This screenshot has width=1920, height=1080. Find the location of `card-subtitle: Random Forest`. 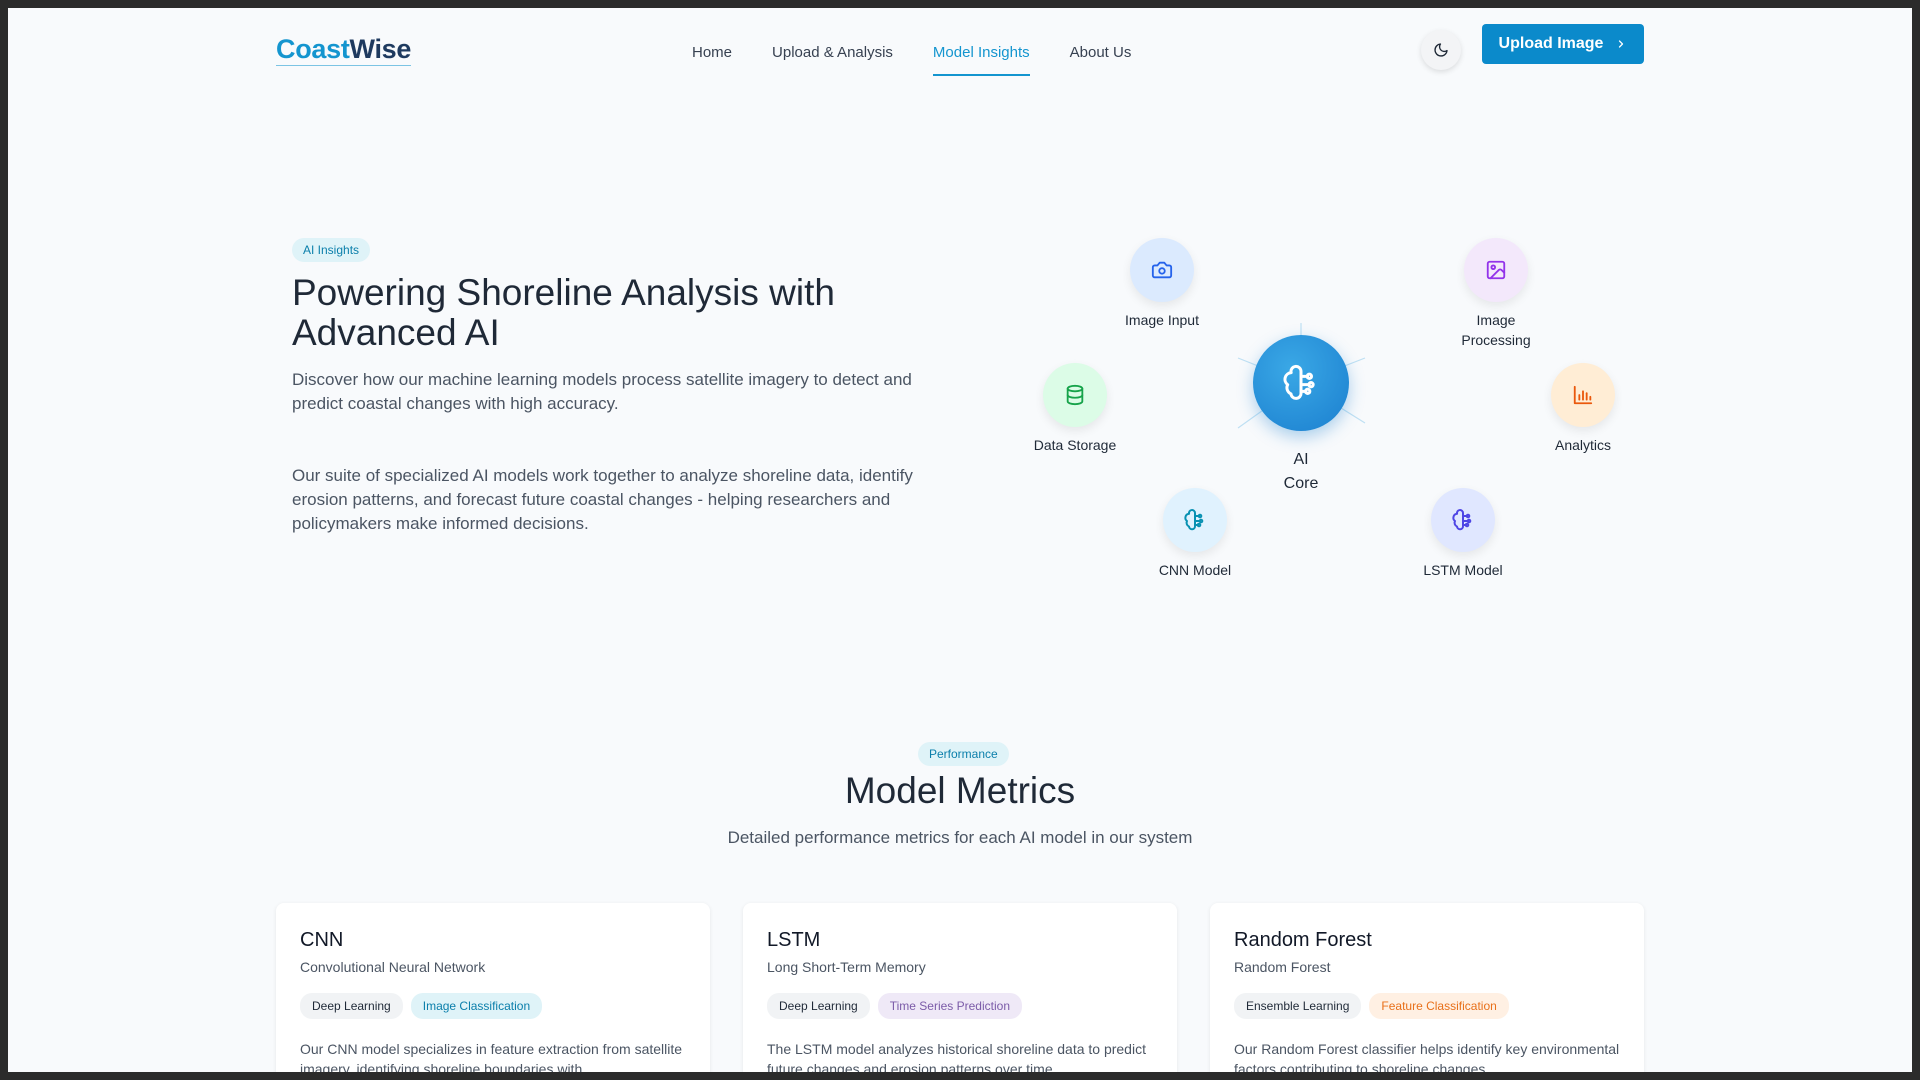

card-subtitle: Random Forest is located at coordinates (1282, 967).